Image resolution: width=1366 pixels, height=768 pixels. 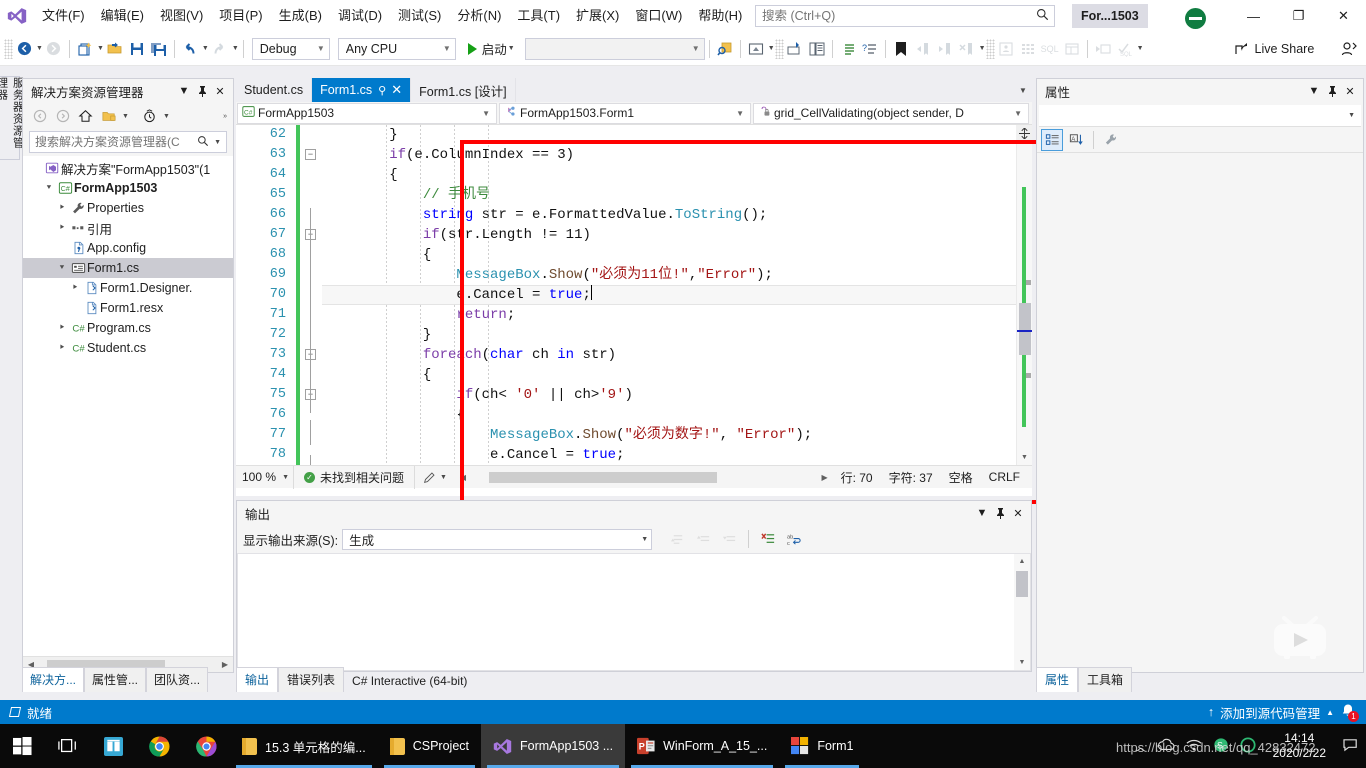 I want to click on code-line: foreach(char ch in str), so click(x=677, y=355).